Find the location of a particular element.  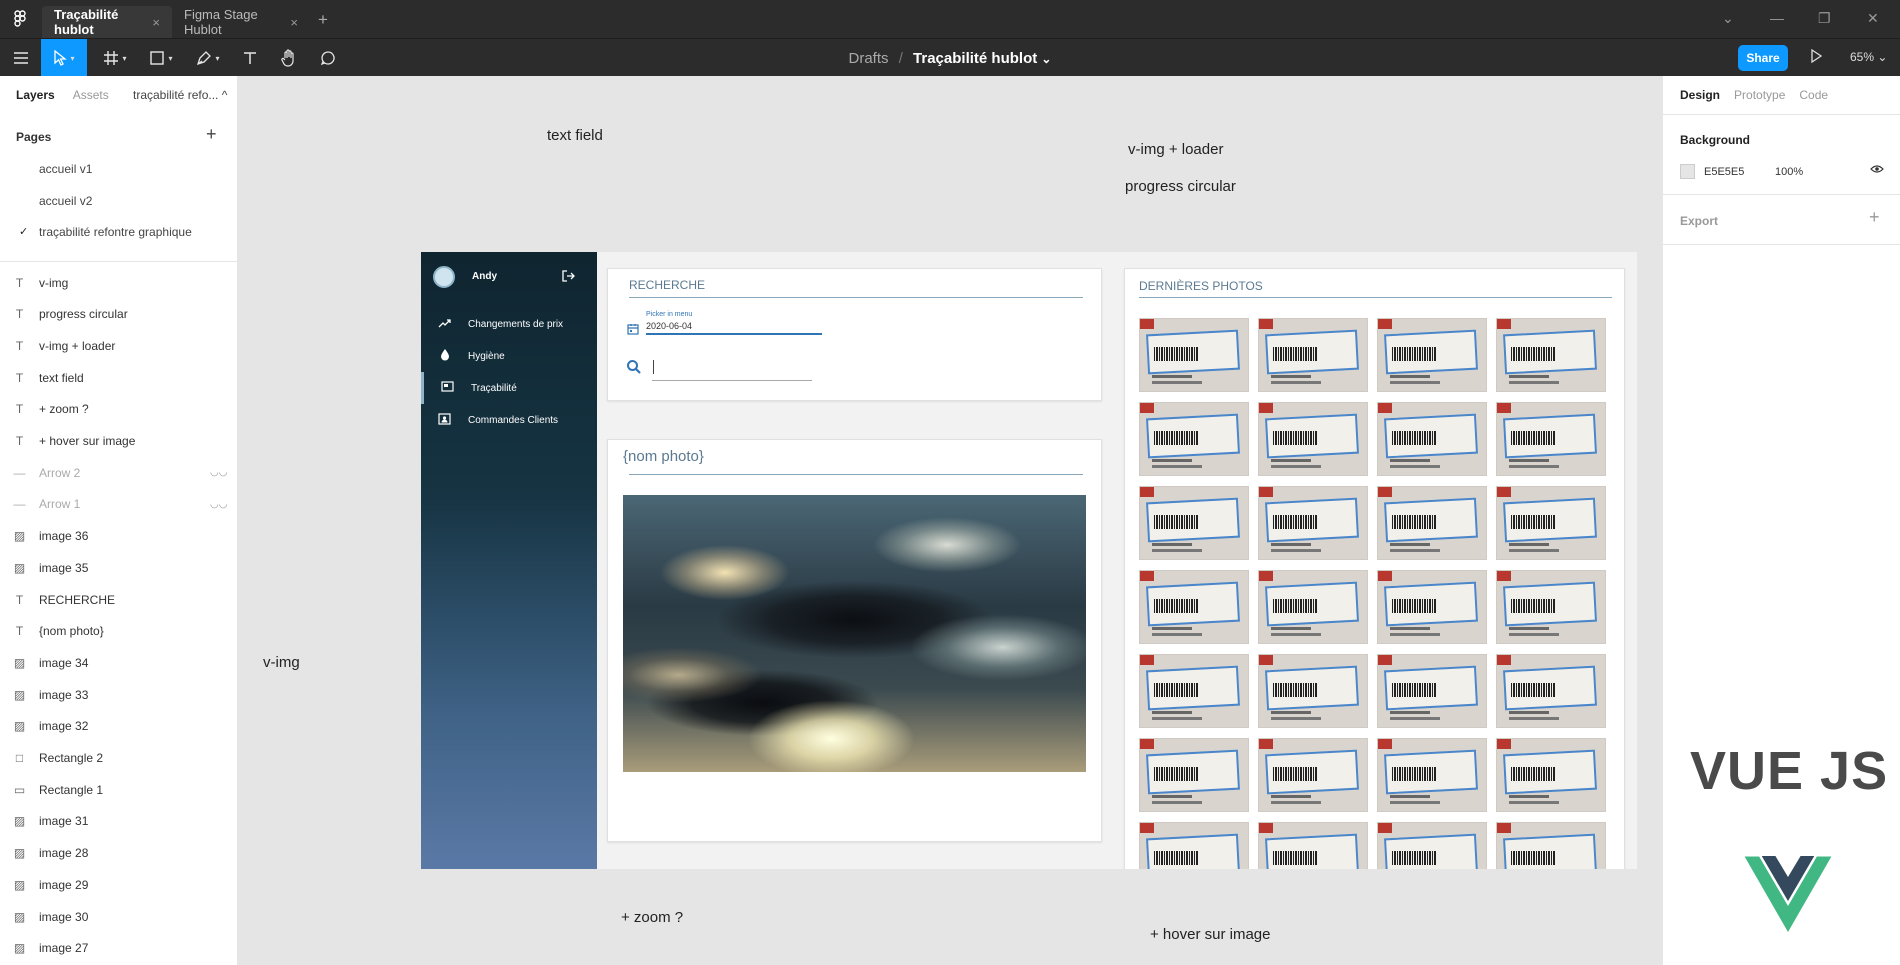

figma-logo-icon is located at coordinates (20, 19).